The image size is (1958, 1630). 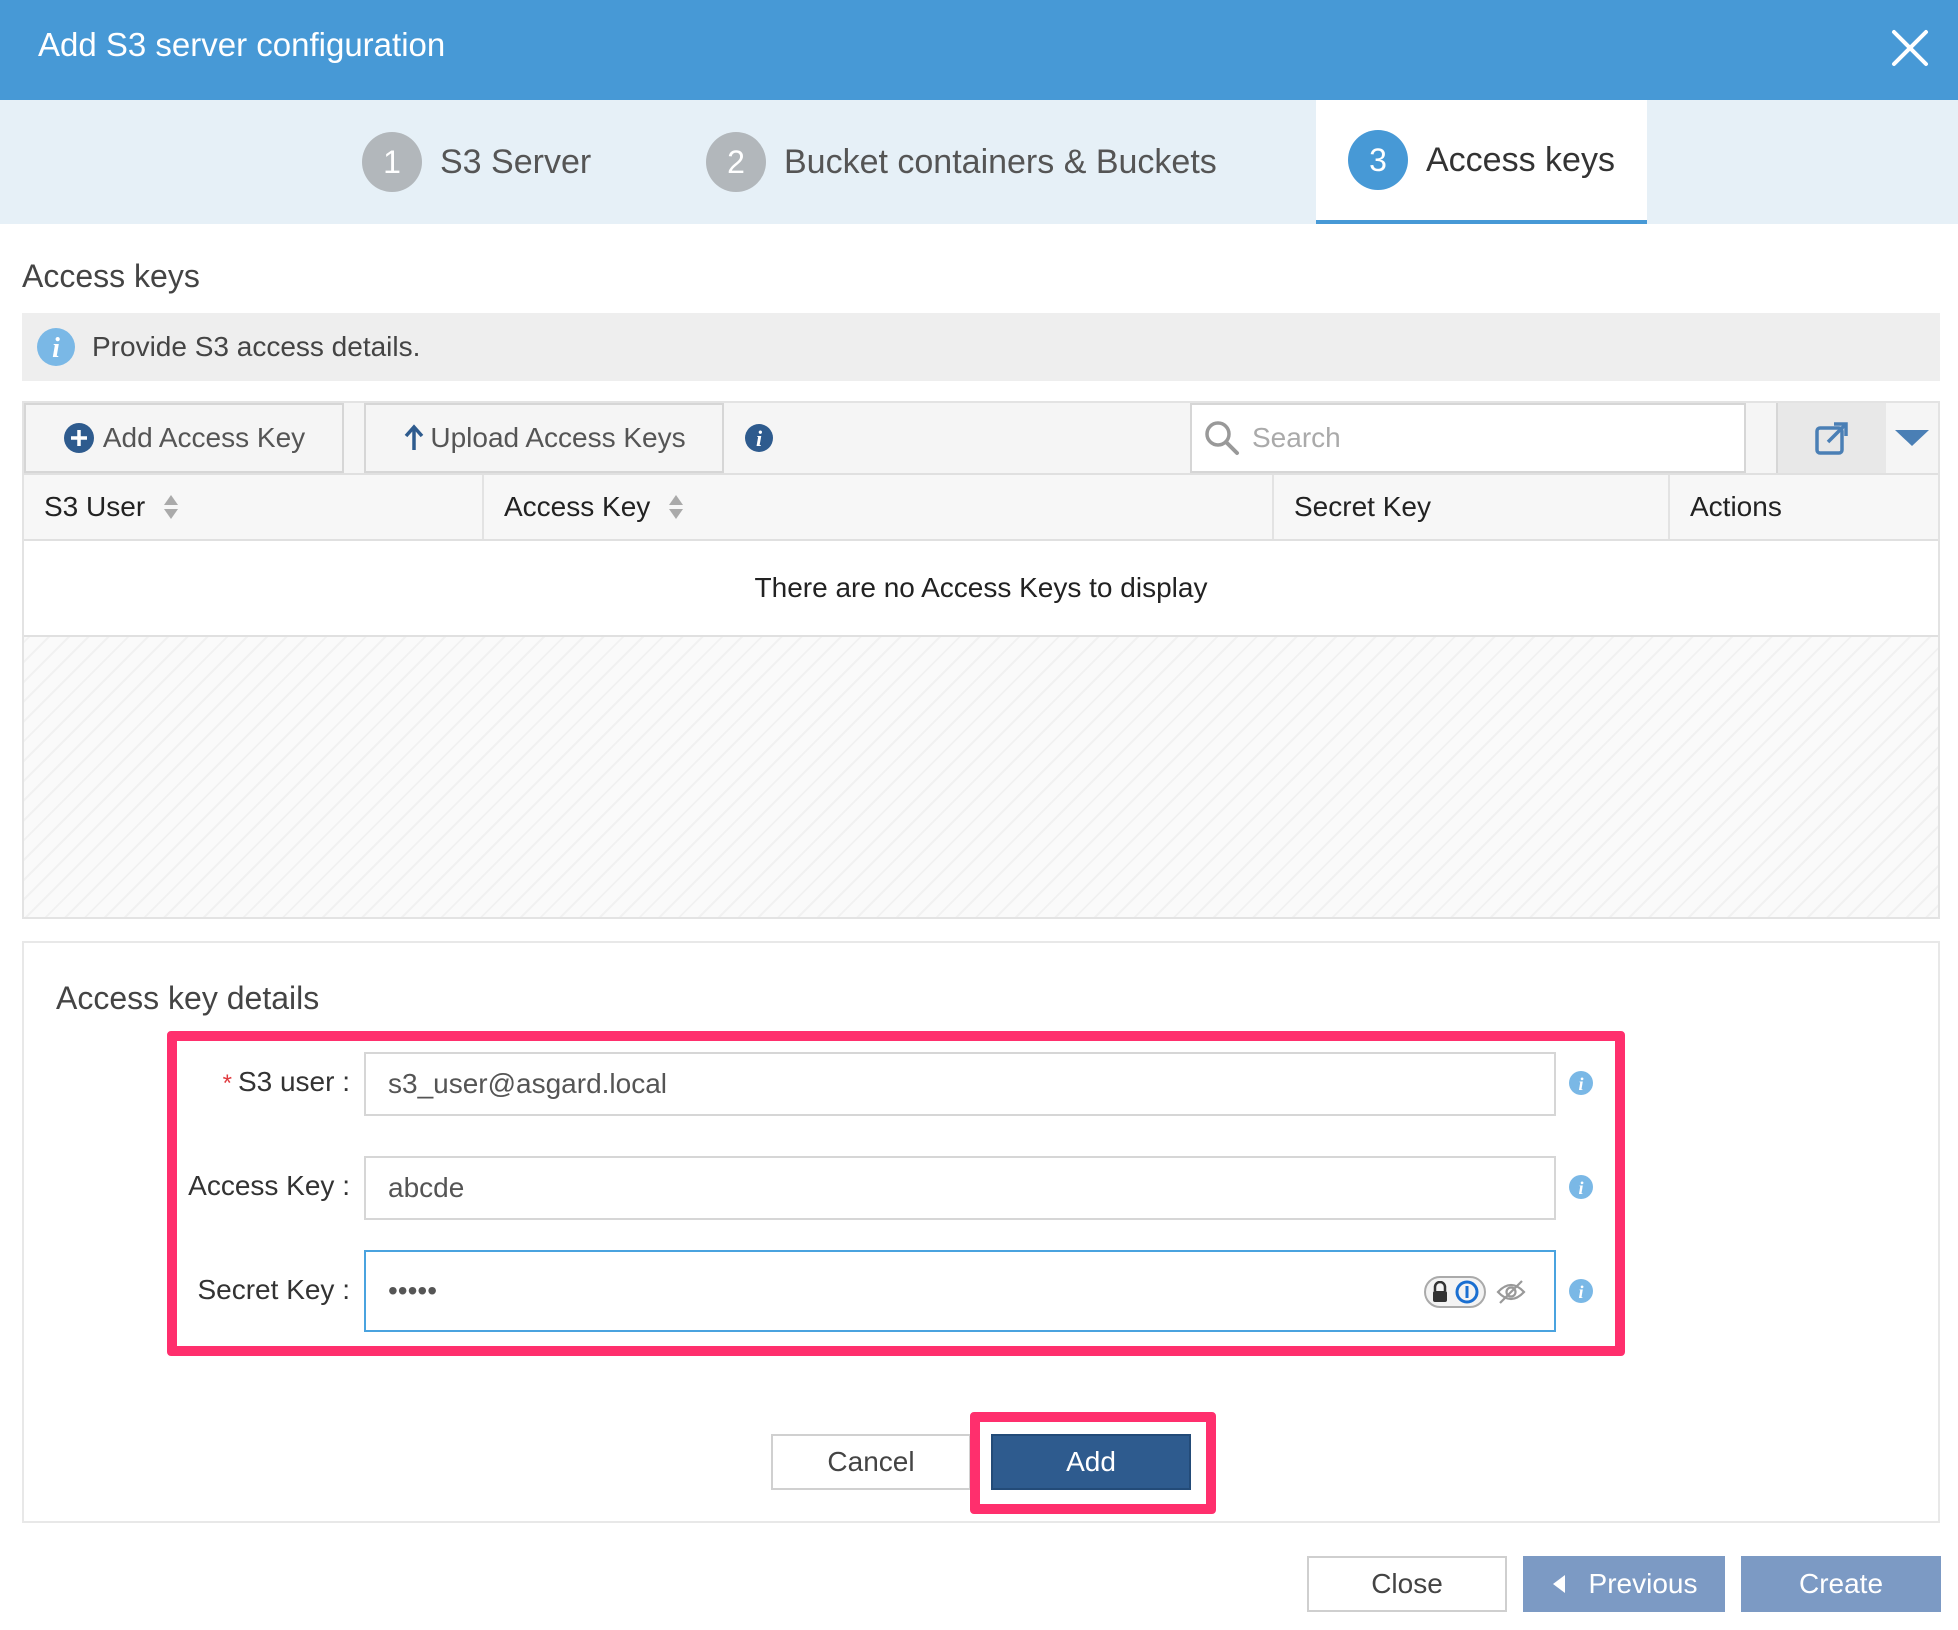 What do you see at coordinates (871, 1462) in the screenshot?
I see `cancel-button: Cancel` at bounding box center [871, 1462].